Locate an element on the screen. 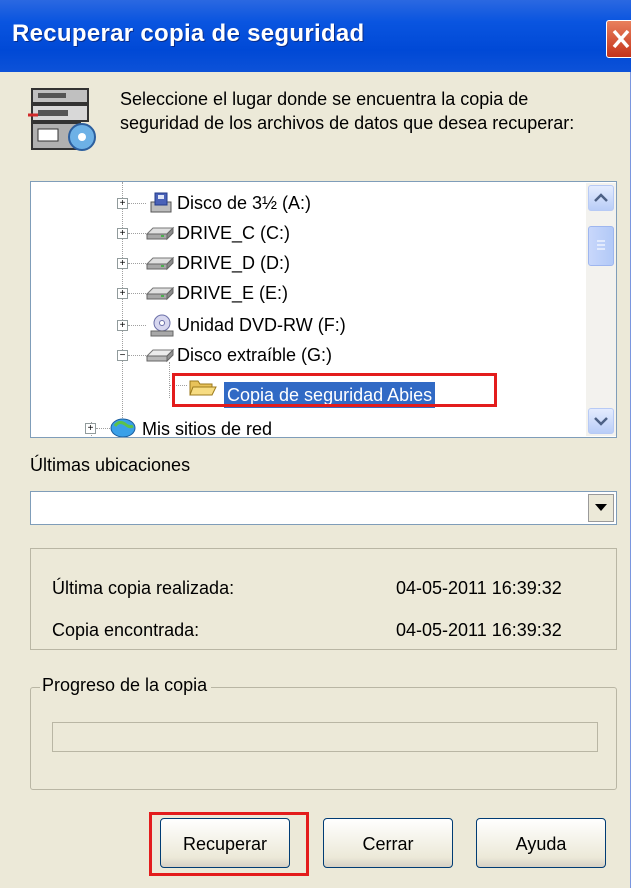 The height and width of the screenshot is (888, 631). tree-item-label: DRIVE_E (E:) is located at coordinates (233, 293).